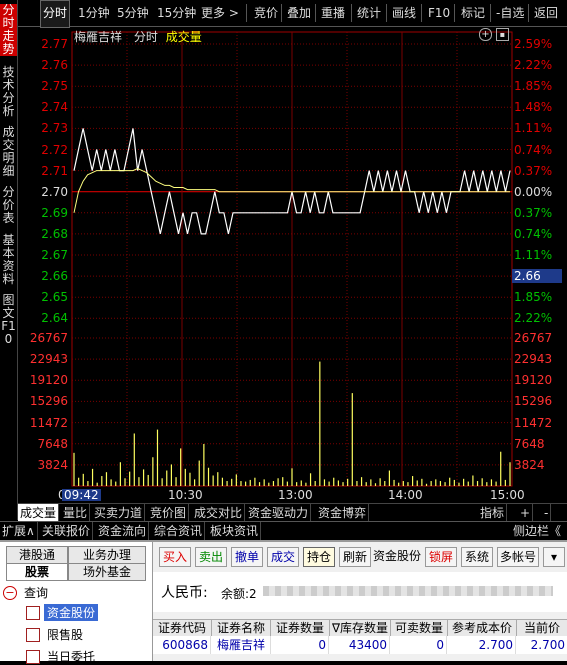 The image size is (567, 665). I want to click on nav-otc-fund: 场外基金, so click(107, 572).